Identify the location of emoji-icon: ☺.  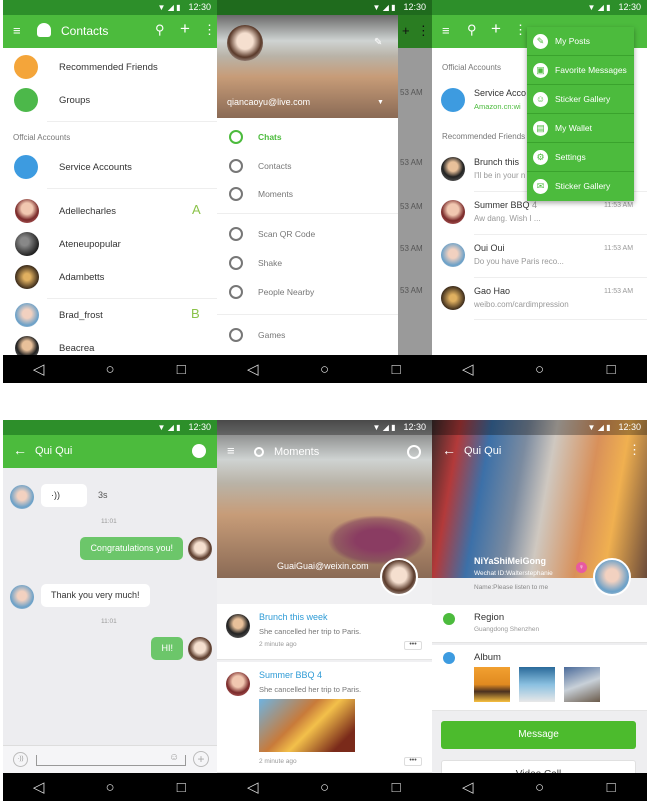
(174, 757).